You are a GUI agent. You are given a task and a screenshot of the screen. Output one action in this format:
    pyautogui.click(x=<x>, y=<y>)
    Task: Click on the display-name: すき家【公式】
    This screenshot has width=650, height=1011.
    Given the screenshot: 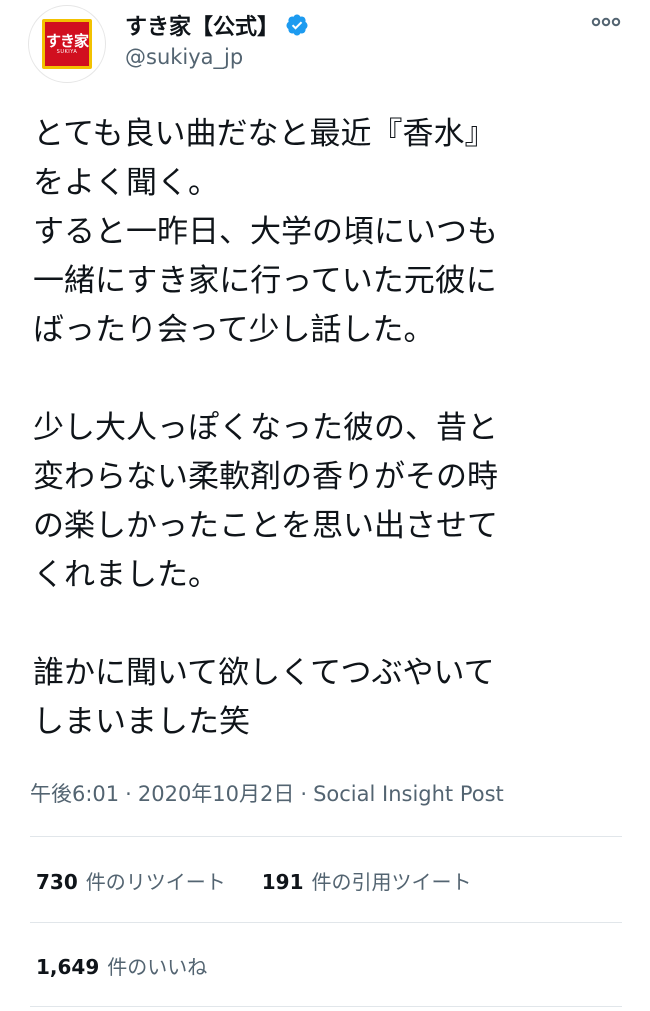 What is the action you would take?
    pyautogui.click(x=202, y=25)
    